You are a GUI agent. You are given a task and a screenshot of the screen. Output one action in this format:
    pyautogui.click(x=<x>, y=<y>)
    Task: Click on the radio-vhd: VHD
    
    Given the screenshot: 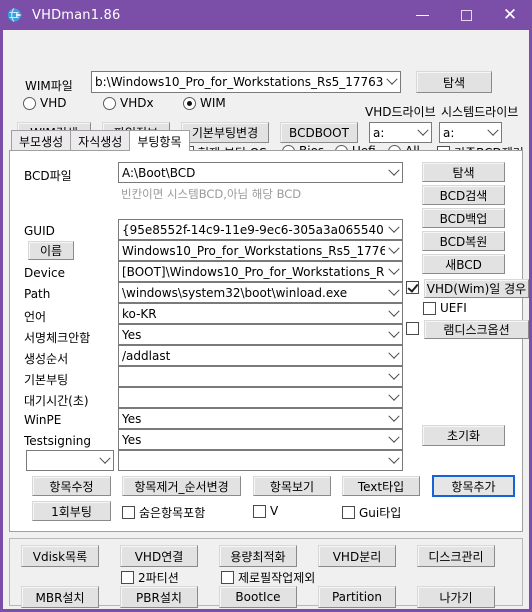 What is the action you would take?
    pyautogui.click(x=44, y=103)
    